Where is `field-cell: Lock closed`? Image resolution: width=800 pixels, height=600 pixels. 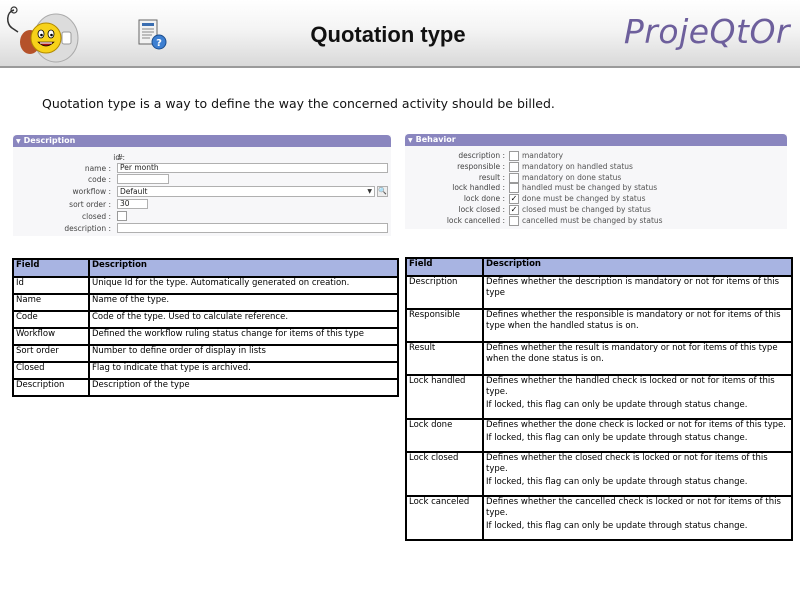
field-cell: Lock closed is located at coordinates (444, 474).